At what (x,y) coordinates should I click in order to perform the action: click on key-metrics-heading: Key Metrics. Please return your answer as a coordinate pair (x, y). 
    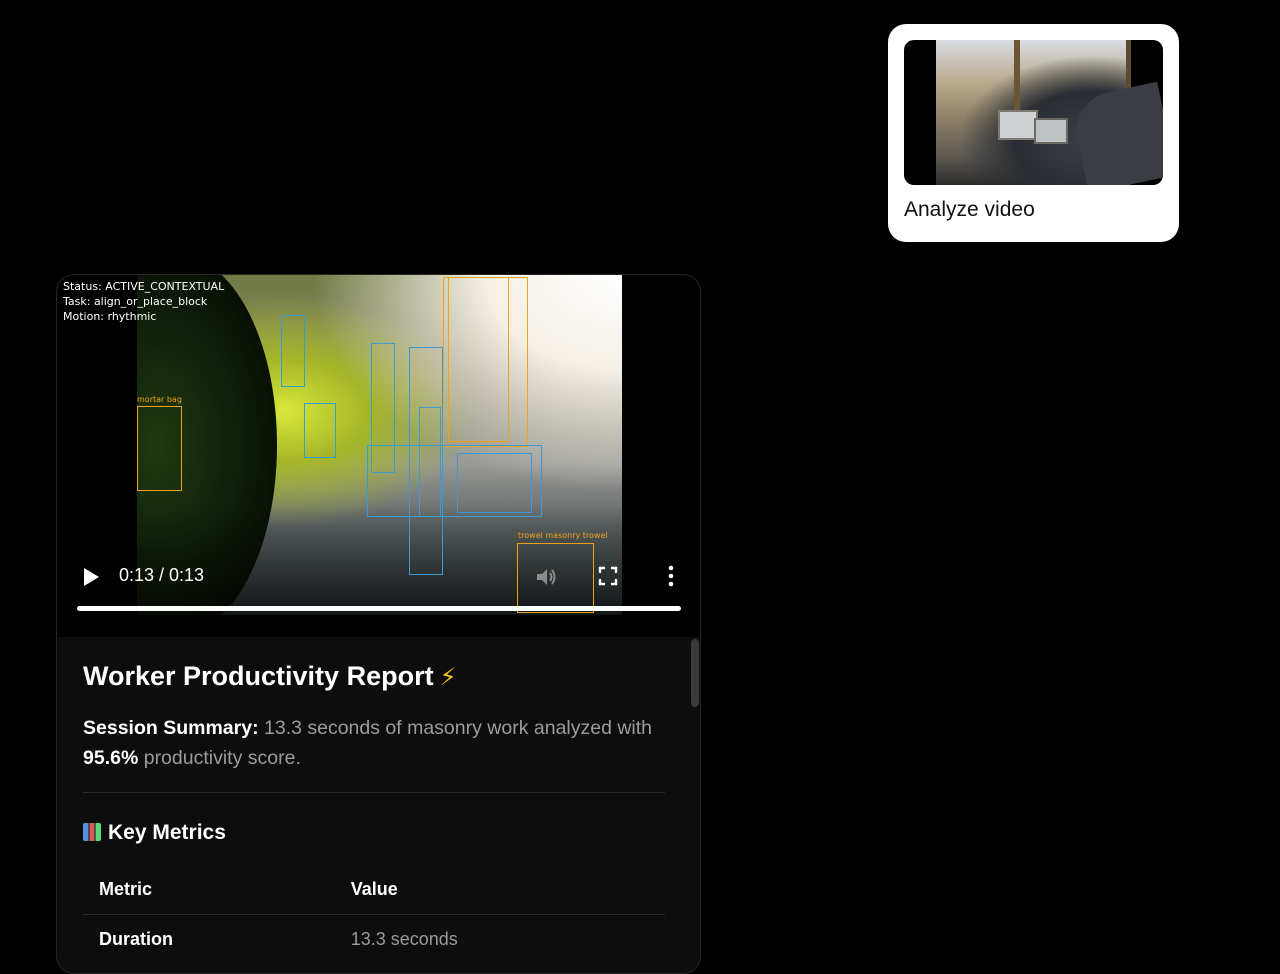
    Looking at the image, I should click on (154, 833).